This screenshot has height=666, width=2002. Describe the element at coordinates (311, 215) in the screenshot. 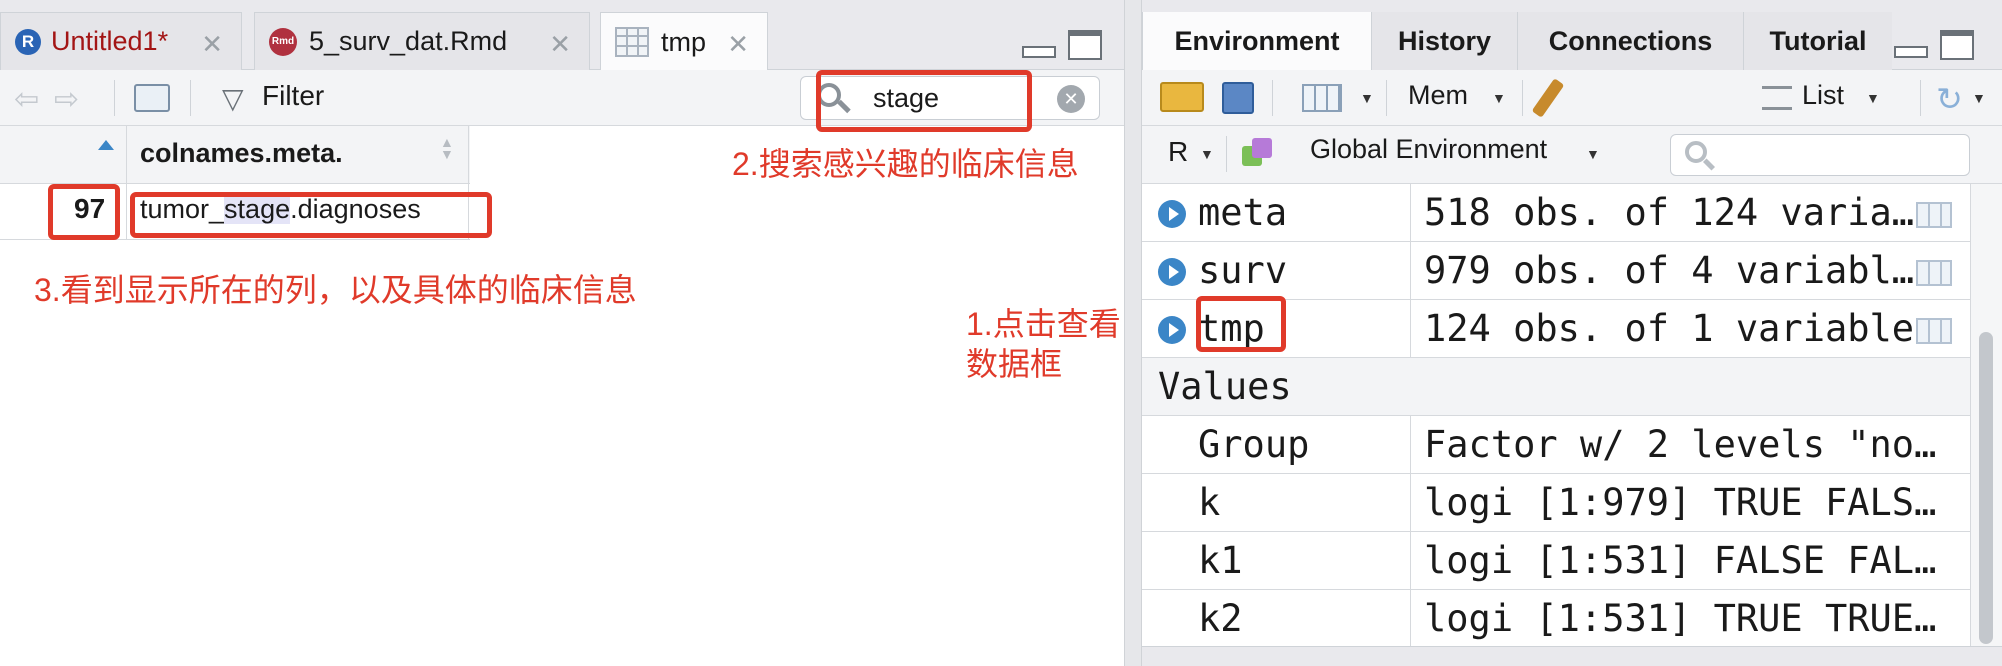

I see `annotation-box-cell-value` at that location.